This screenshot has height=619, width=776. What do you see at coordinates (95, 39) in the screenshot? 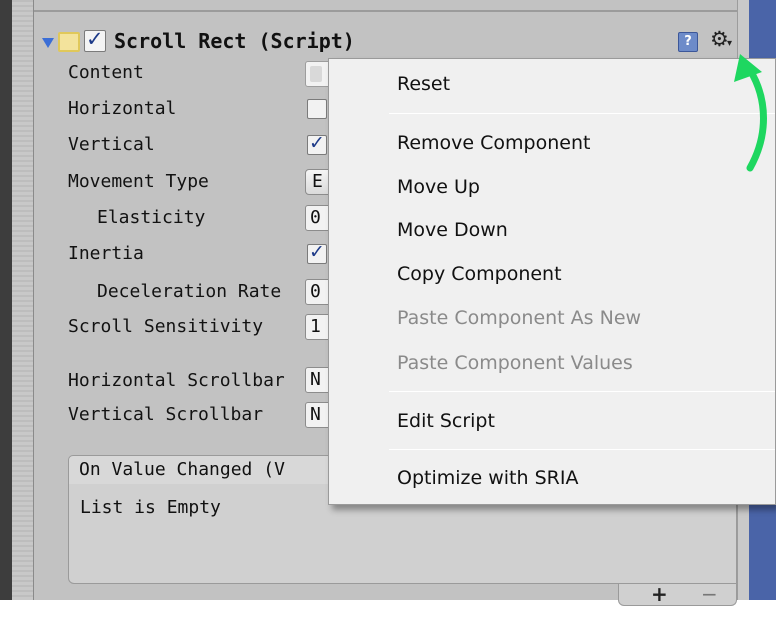
I see `component-enabled-checkbox` at bounding box center [95, 39].